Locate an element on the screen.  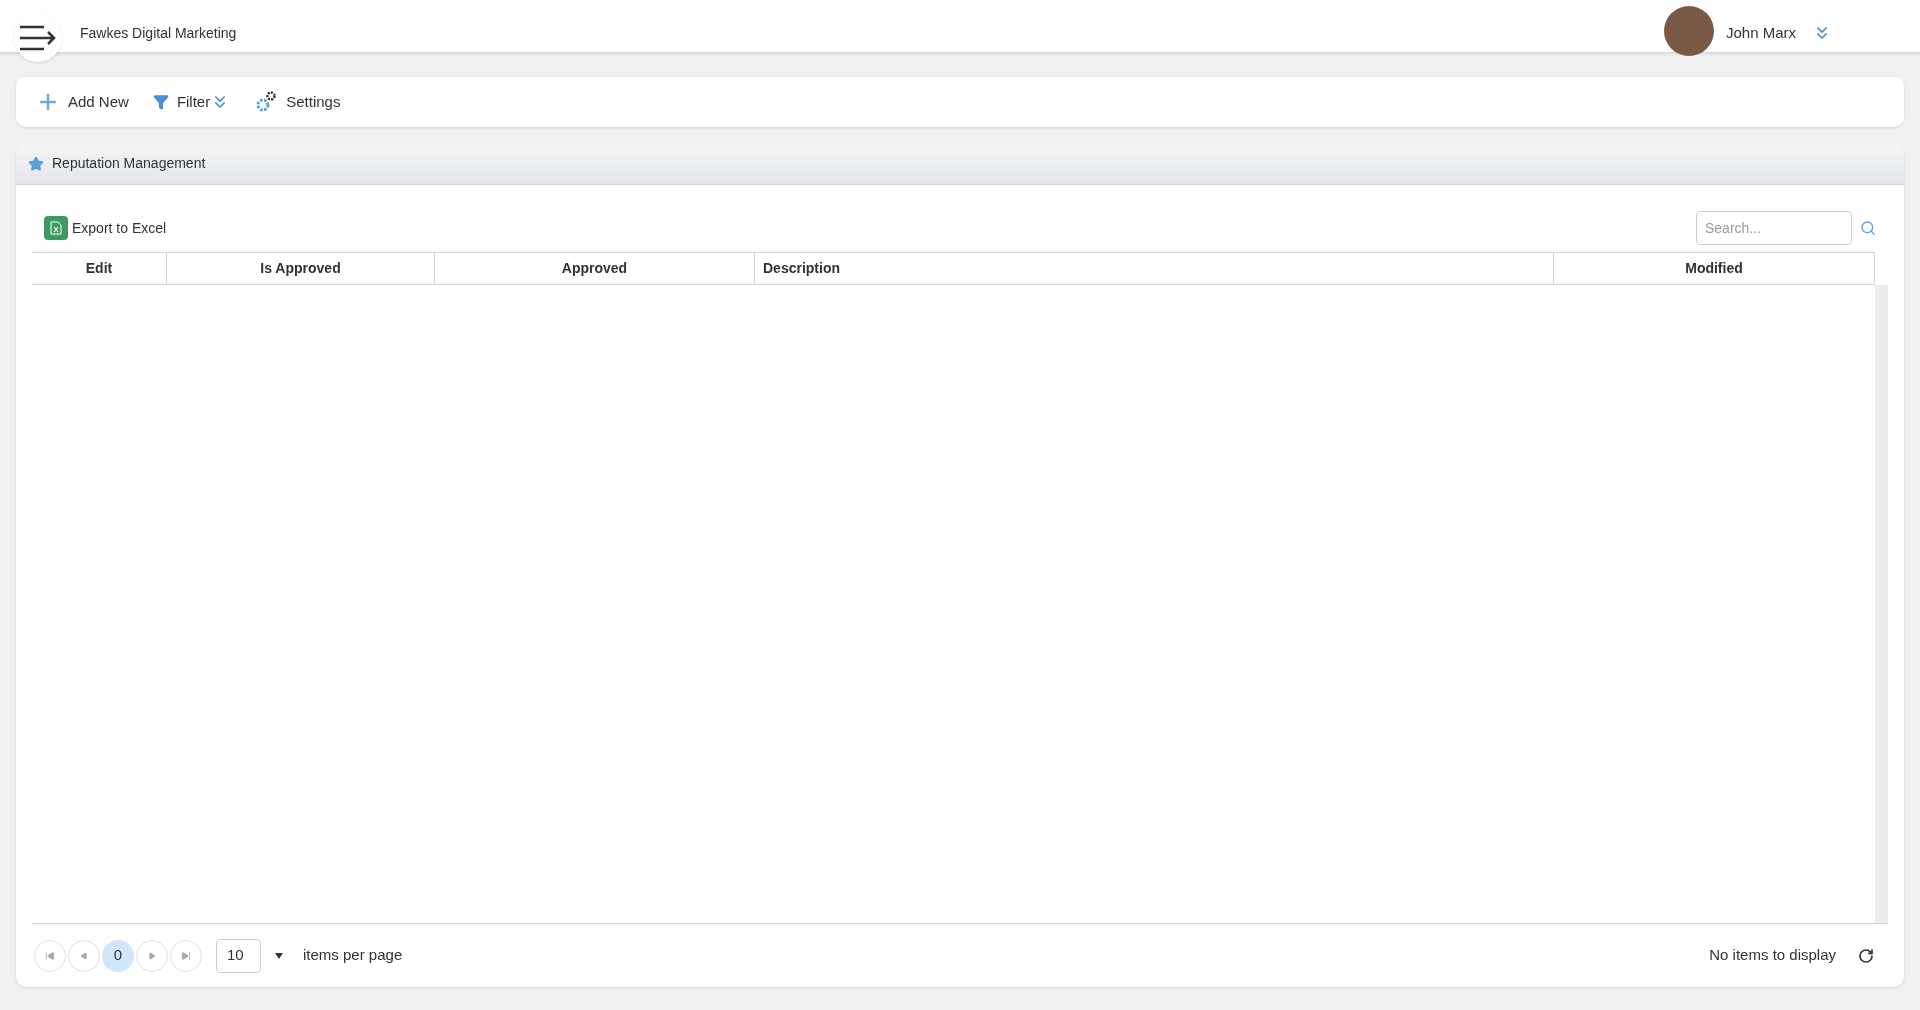
menu-button is located at coordinates (38, 38).